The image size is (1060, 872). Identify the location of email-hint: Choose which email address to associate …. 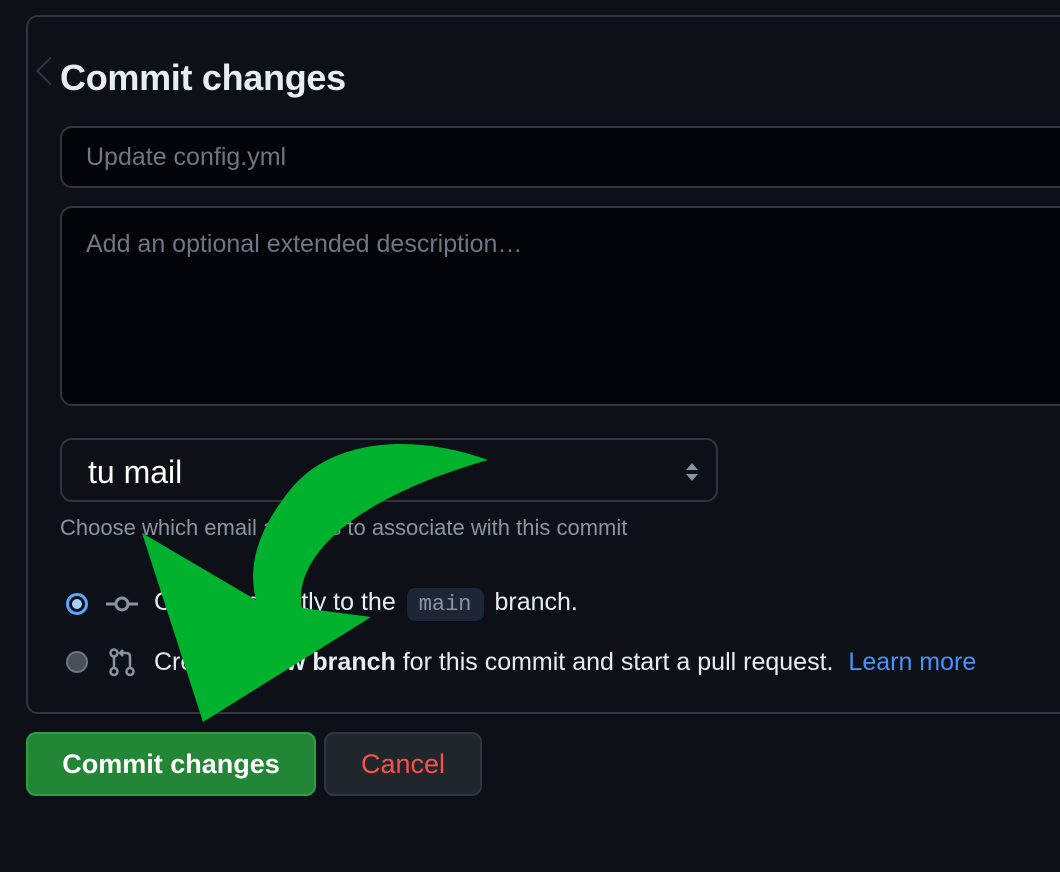
(344, 527).